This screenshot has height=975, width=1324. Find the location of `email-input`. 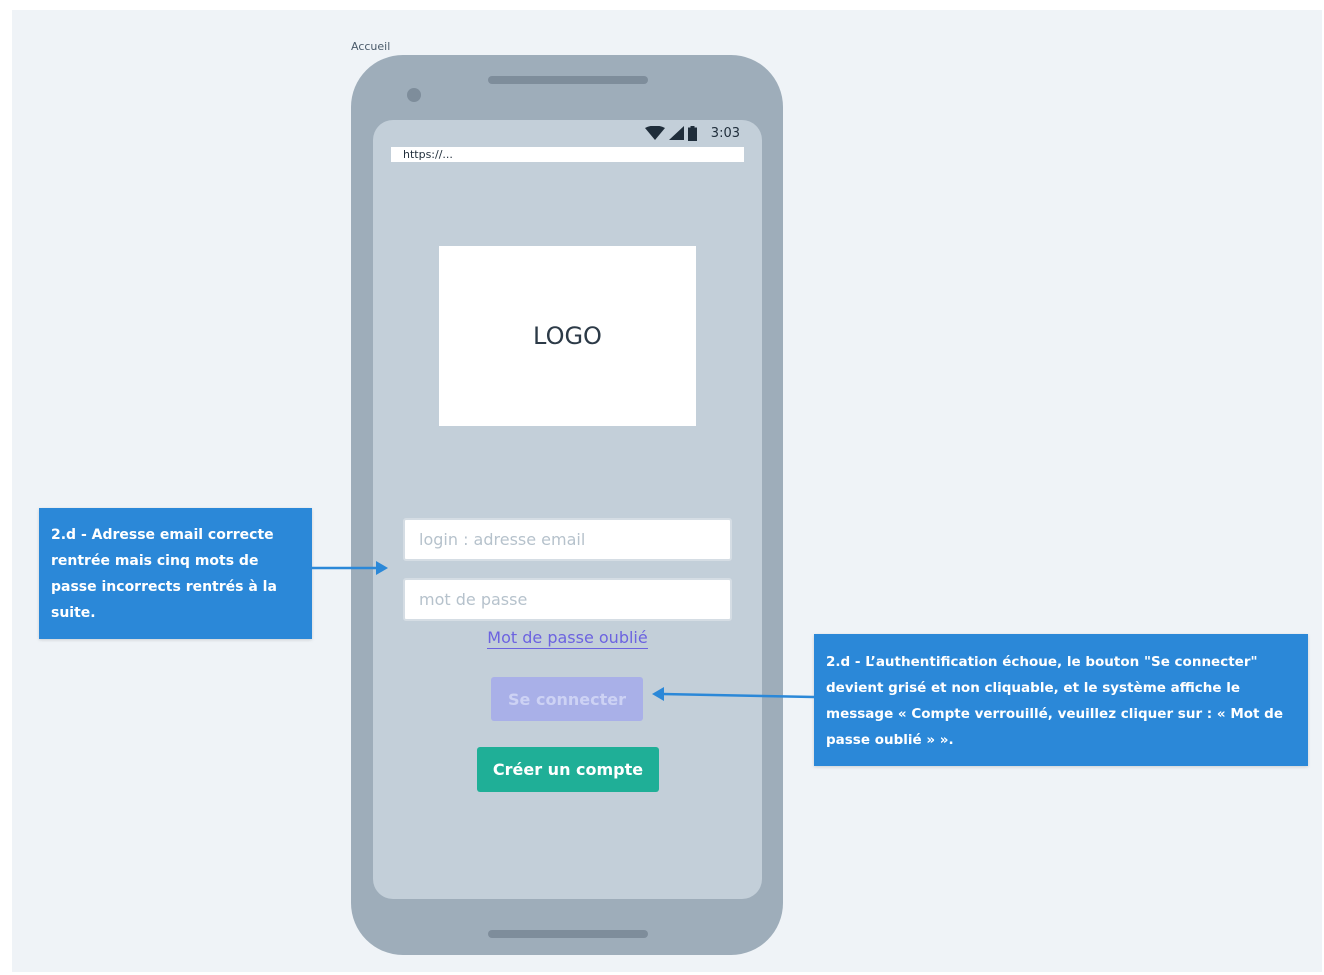

email-input is located at coordinates (567, 539).